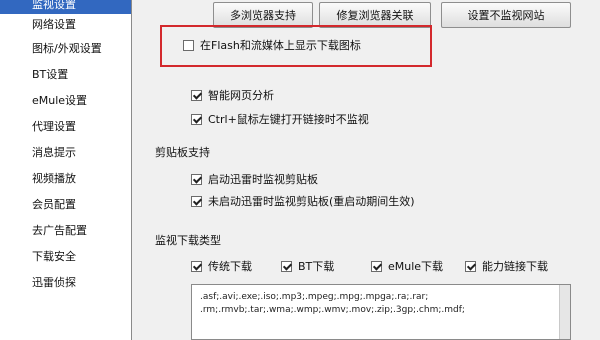  What do you see at coordinates (470, 266) in the screenshot?
I see `type-power-link-checkbox` at bounding box center [470, 266].